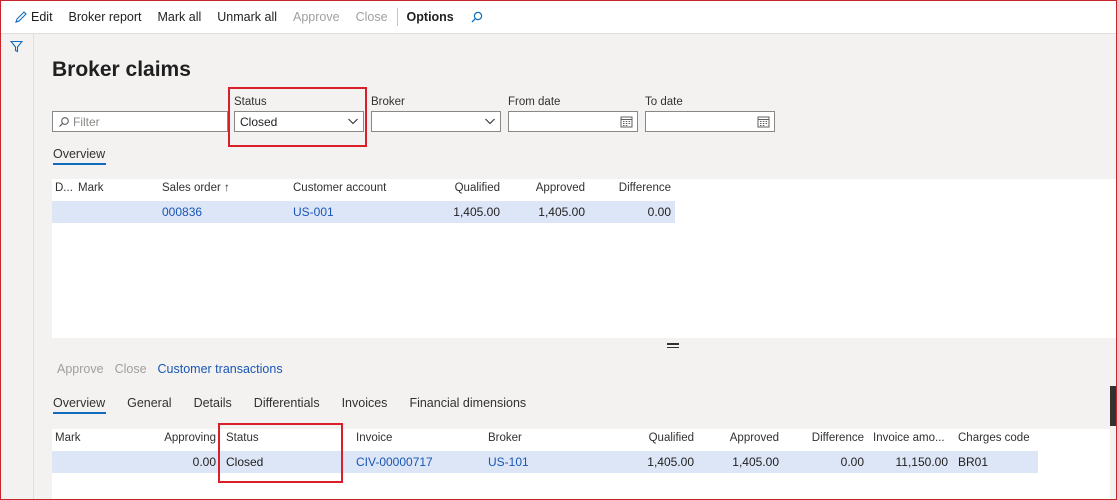 The image size is (1117, 500). Describe the element at coordinates (363, 212) in the screenshot. I see `table-row: 000836 US-001 1,405.00 1,405.00 0.00` at that location.